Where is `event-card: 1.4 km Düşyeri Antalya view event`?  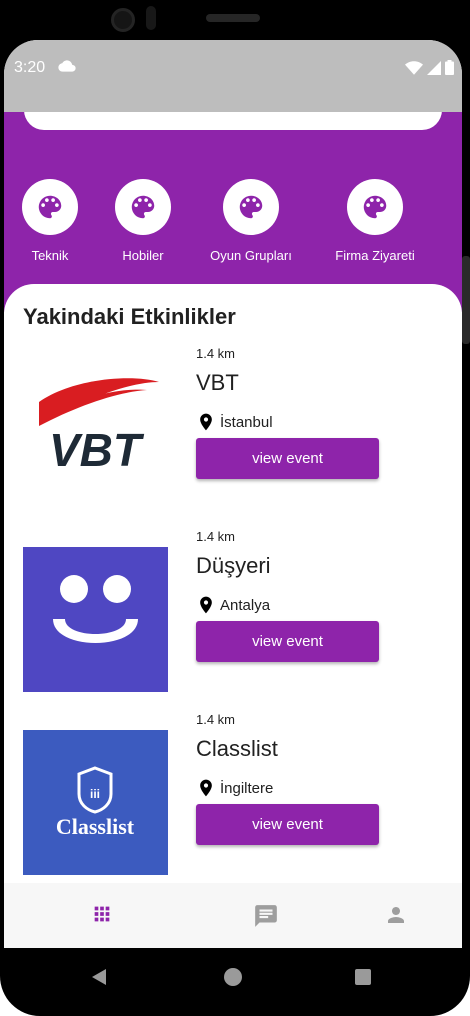 event-card: 1.4 km Düşyeri Antalya view event is located at coordinates (233, 608).